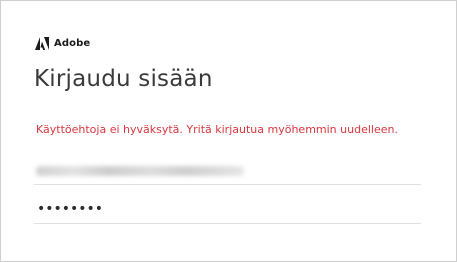 Image resolution: width=457 pixels, height=262 pixels. I want to click on brand-logo: Adobe, so click(62, 43).